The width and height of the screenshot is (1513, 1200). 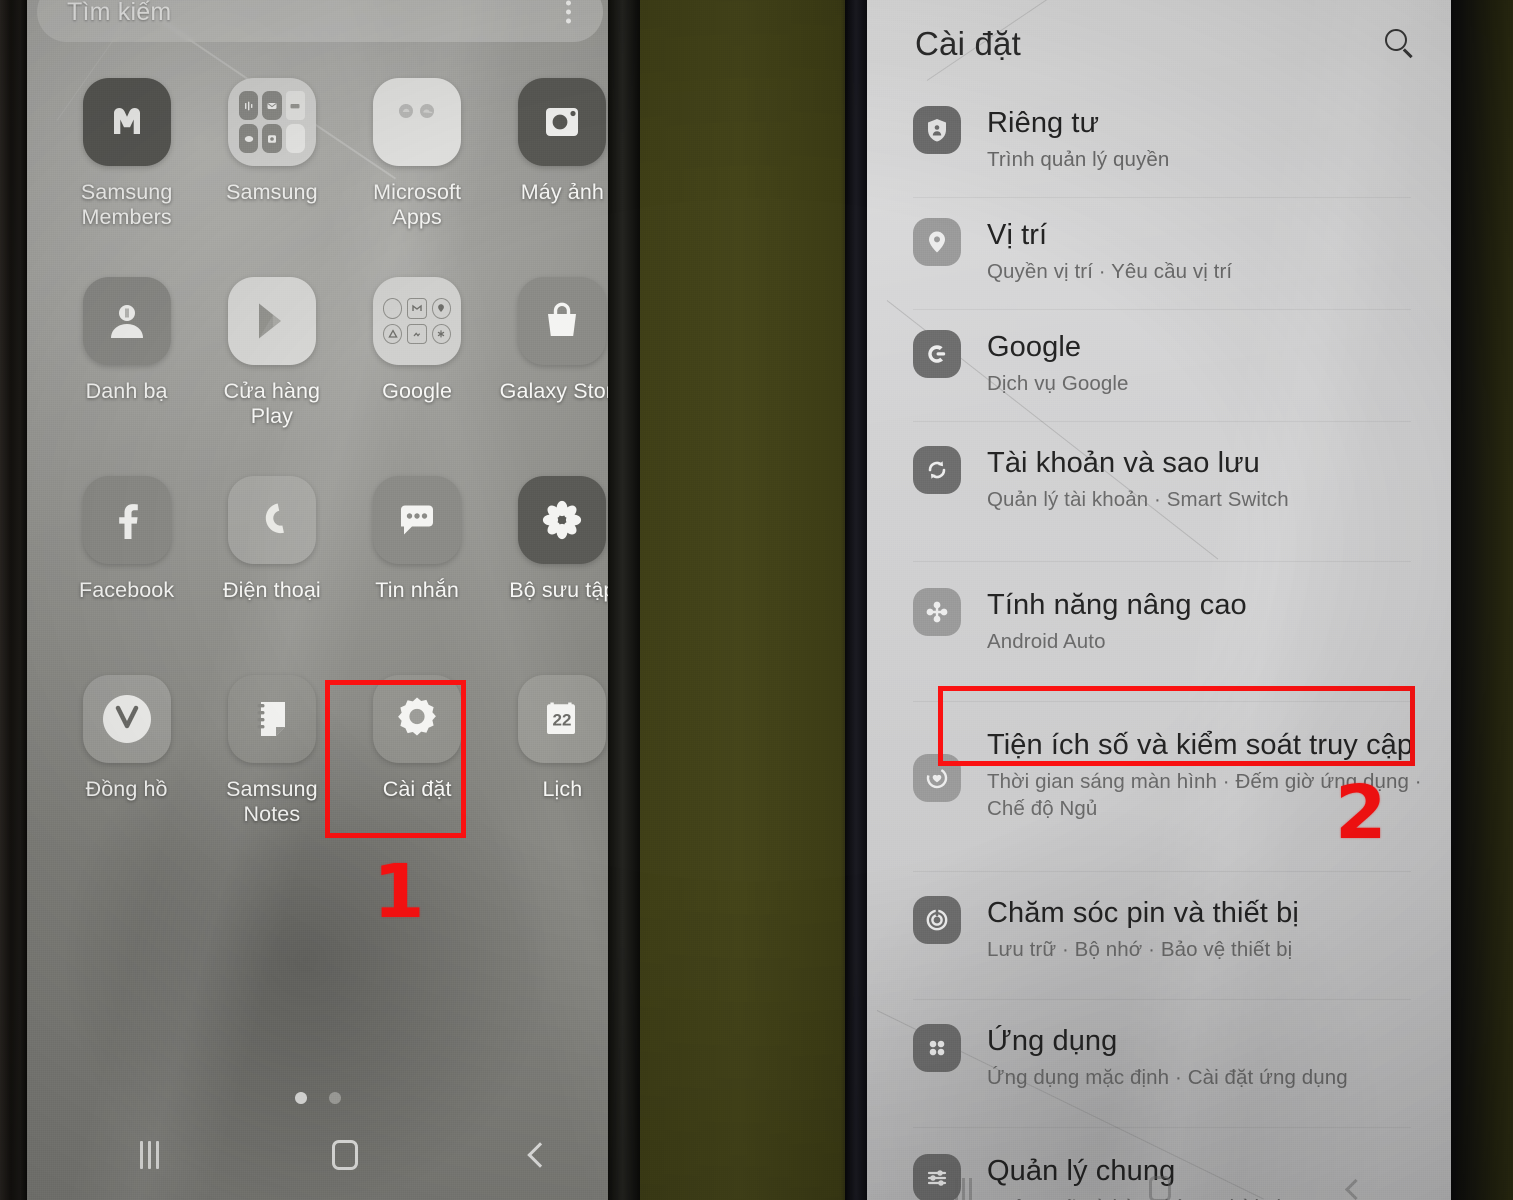 What do you see at coordinates (248, 105) in the screenshot?
I see `mini-icon-music` at bounding box center [248, 105].